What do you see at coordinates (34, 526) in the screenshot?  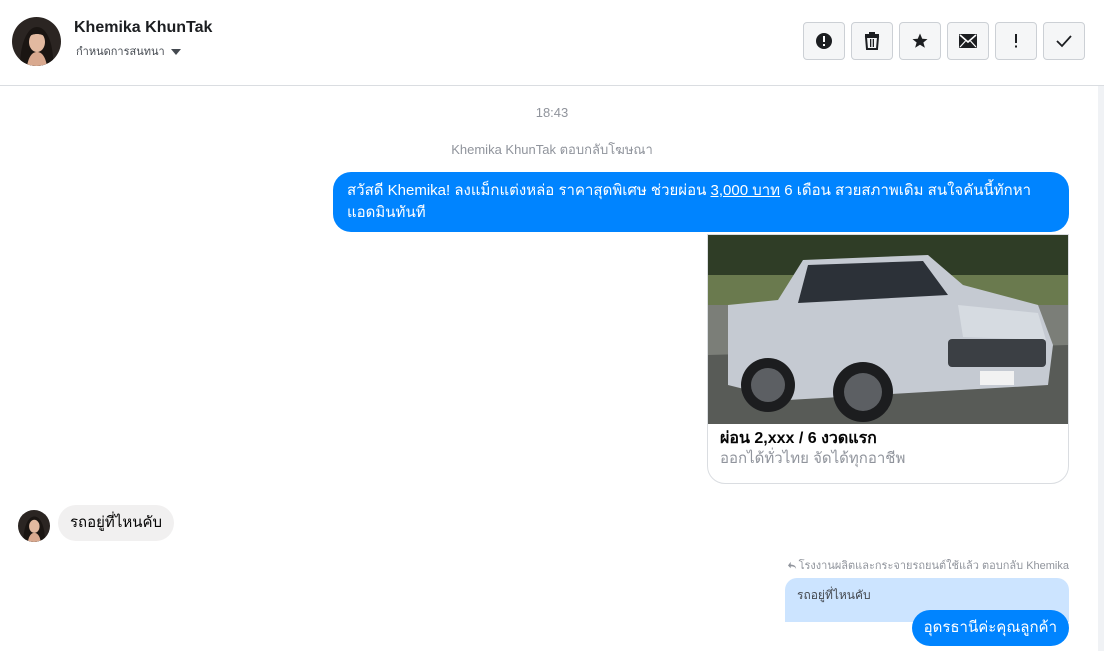 I see `sender-avatar` at bounding box center [34, 526].